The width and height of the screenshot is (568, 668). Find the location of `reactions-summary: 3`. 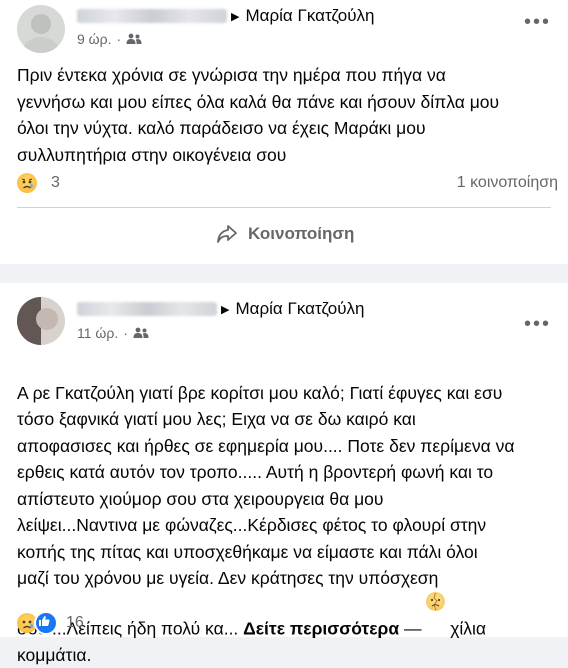

reactions-summary: 3 is located at coordinates (38, 183).